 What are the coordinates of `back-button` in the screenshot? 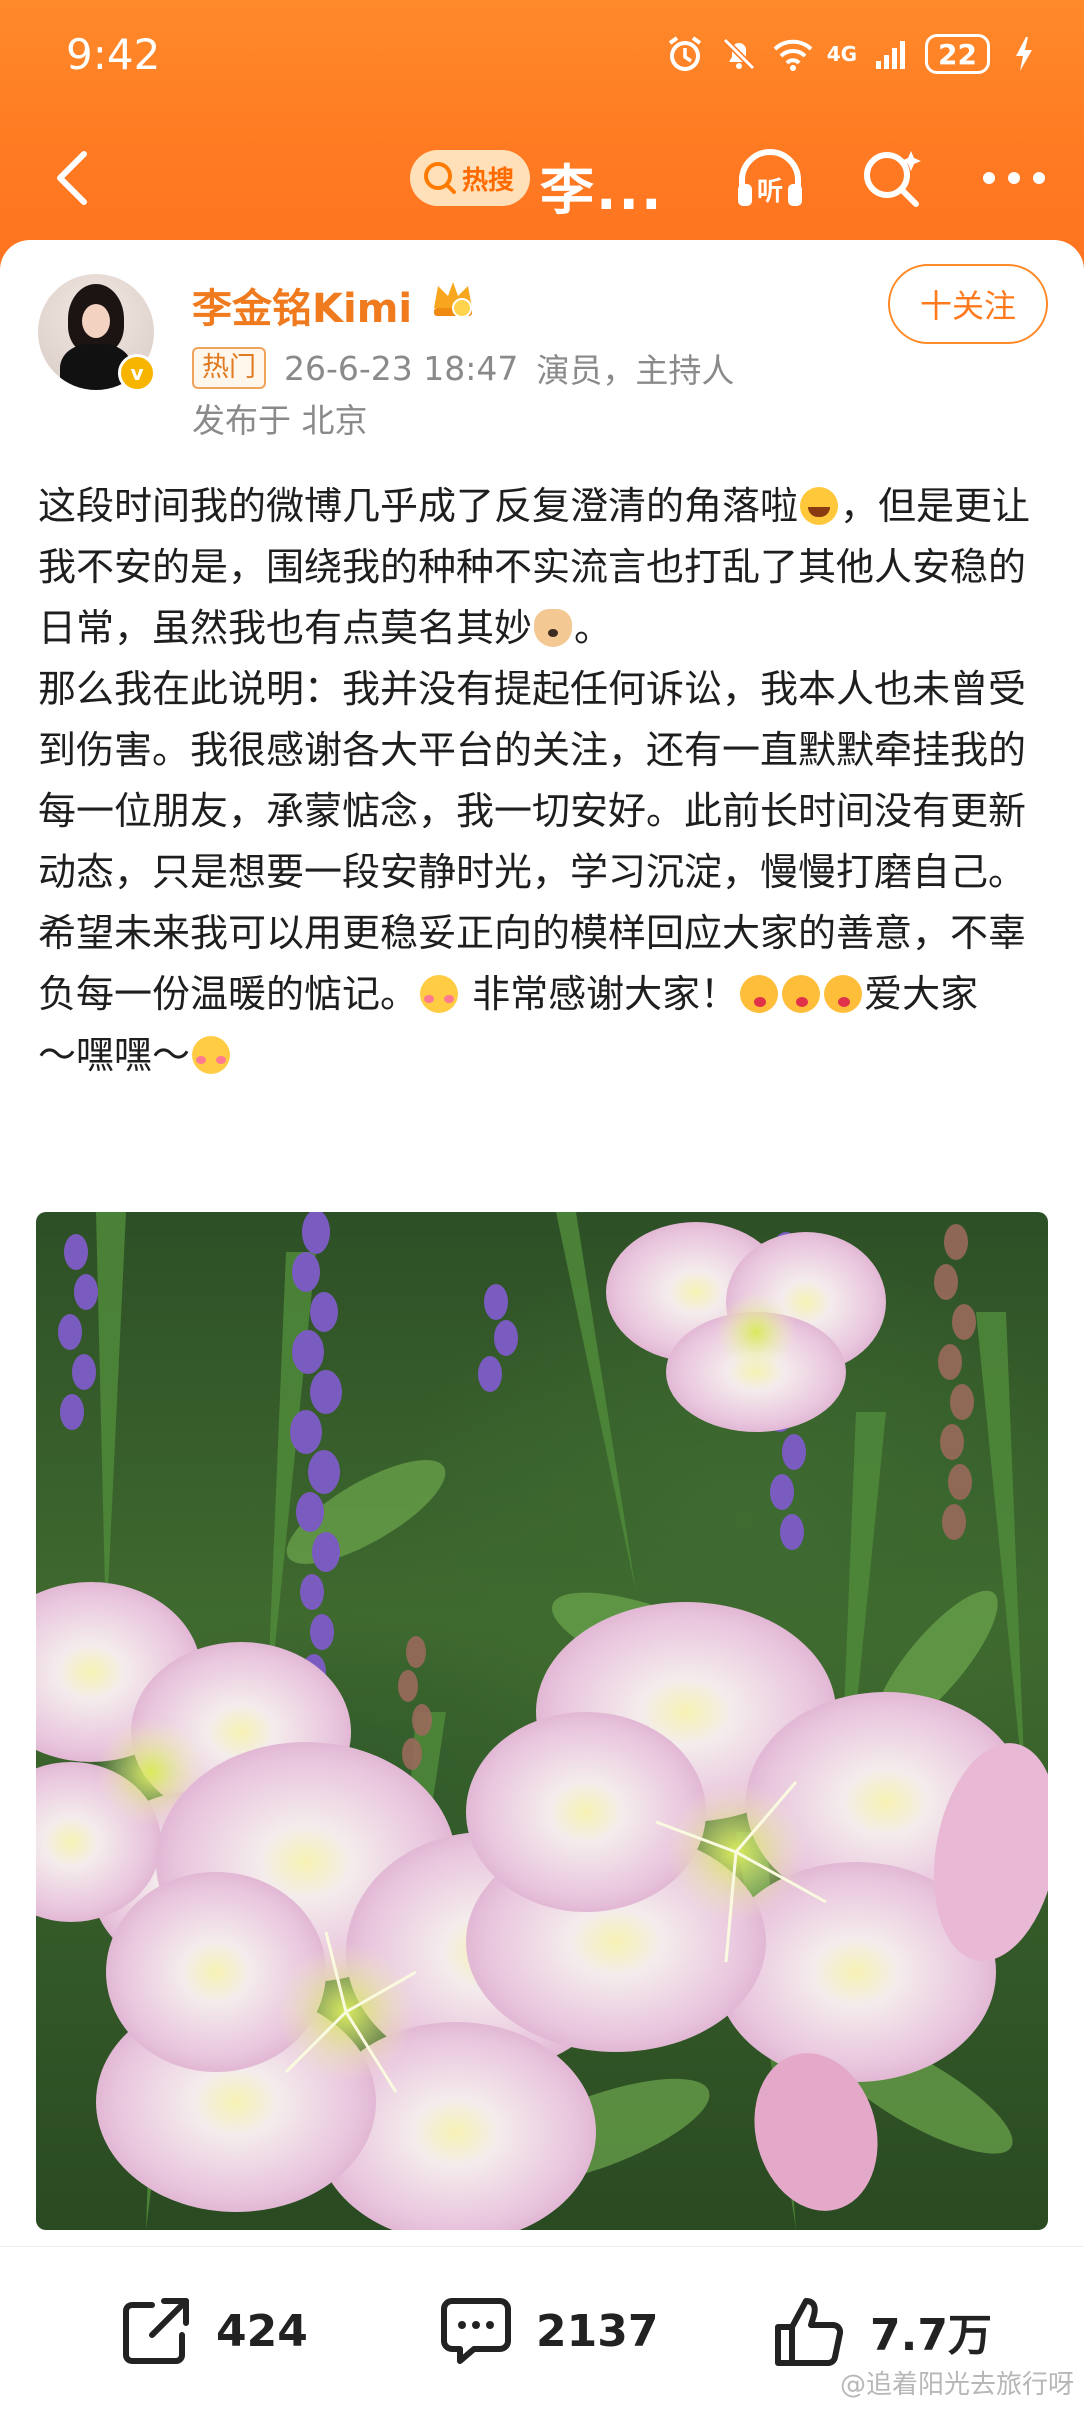 It's located at (72, 178).